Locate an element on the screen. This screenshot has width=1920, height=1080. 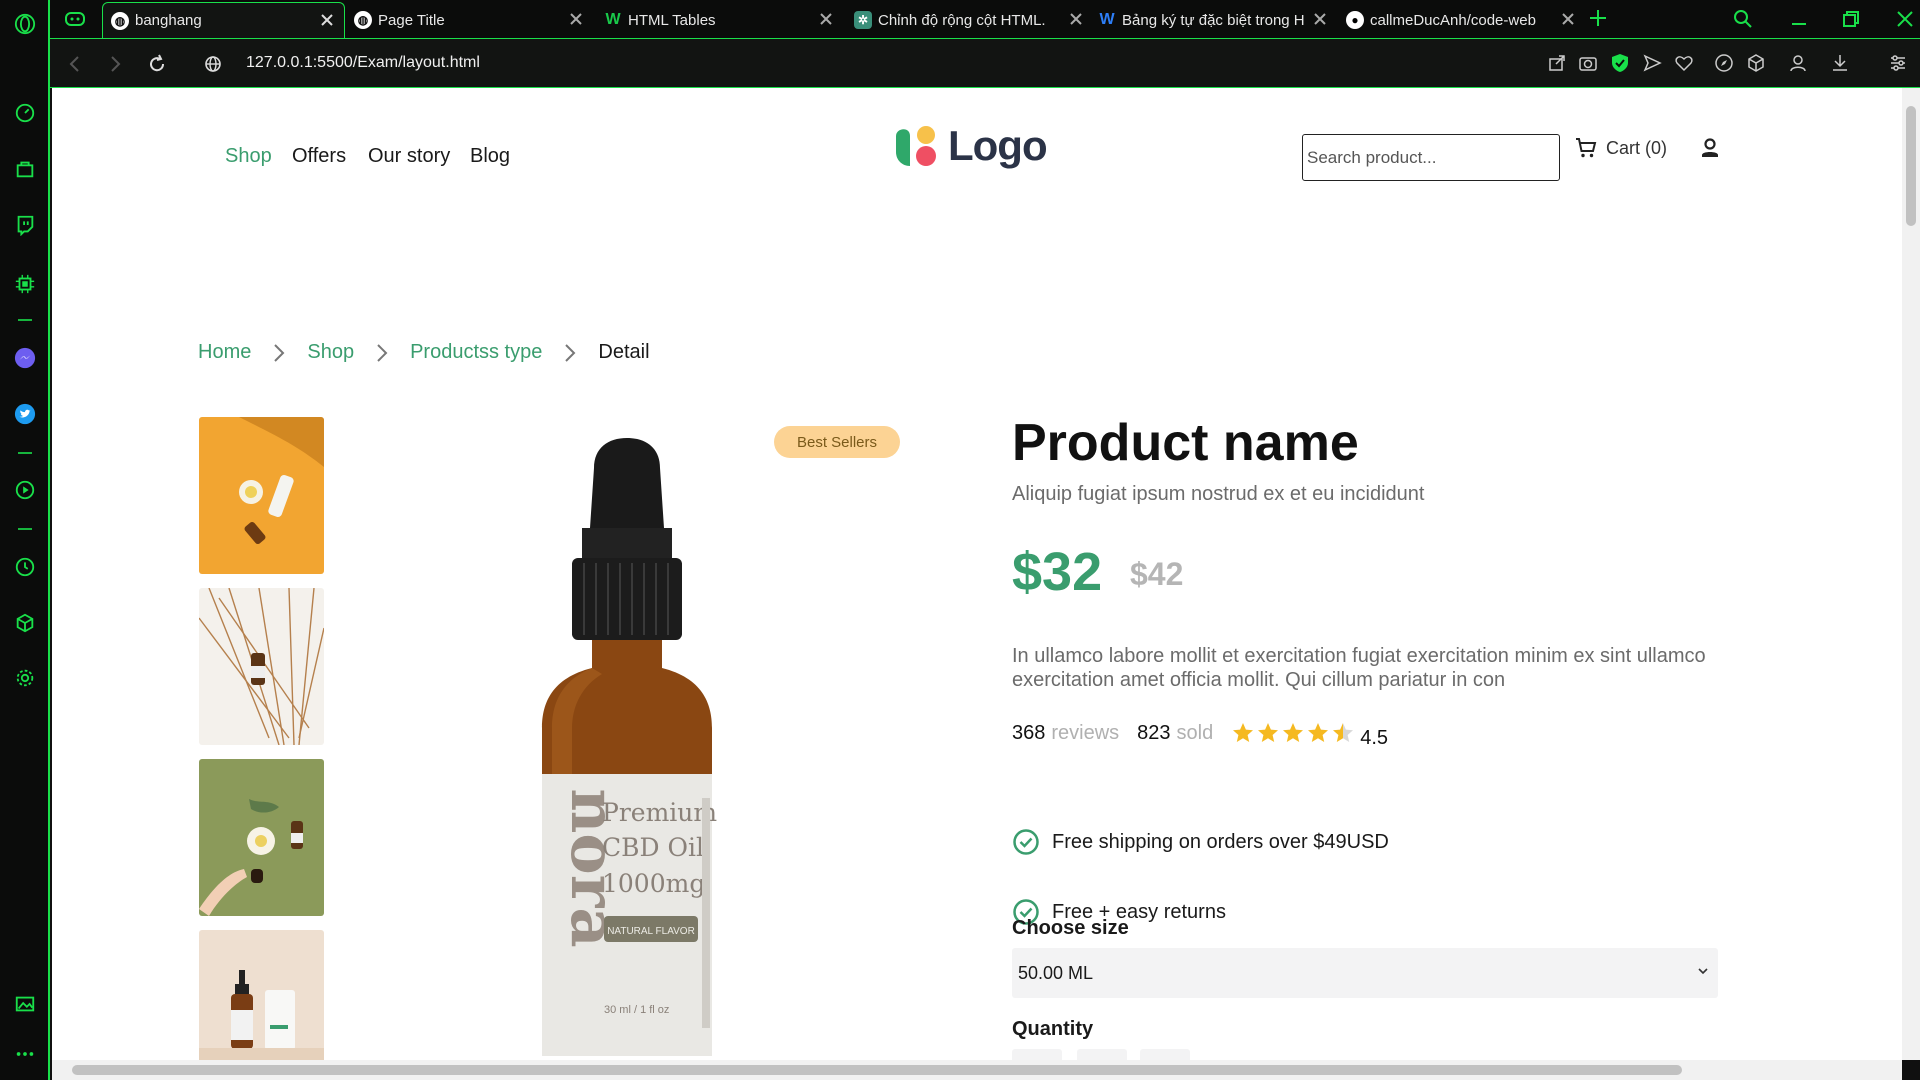
snapshot-icon is located at coordinates (1588, 63).